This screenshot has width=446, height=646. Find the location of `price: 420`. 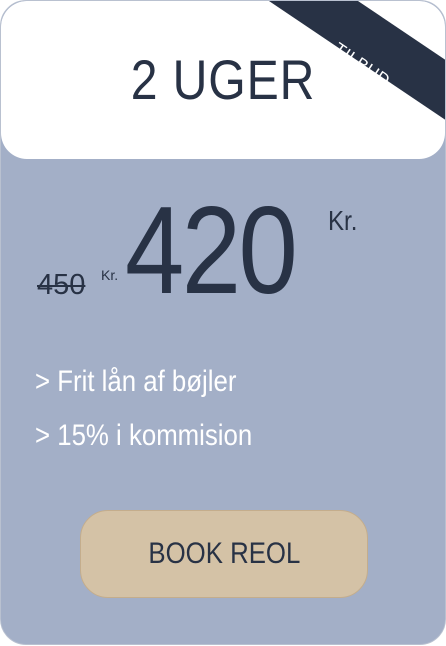

price: 420 is located at coordinates (211, 251).